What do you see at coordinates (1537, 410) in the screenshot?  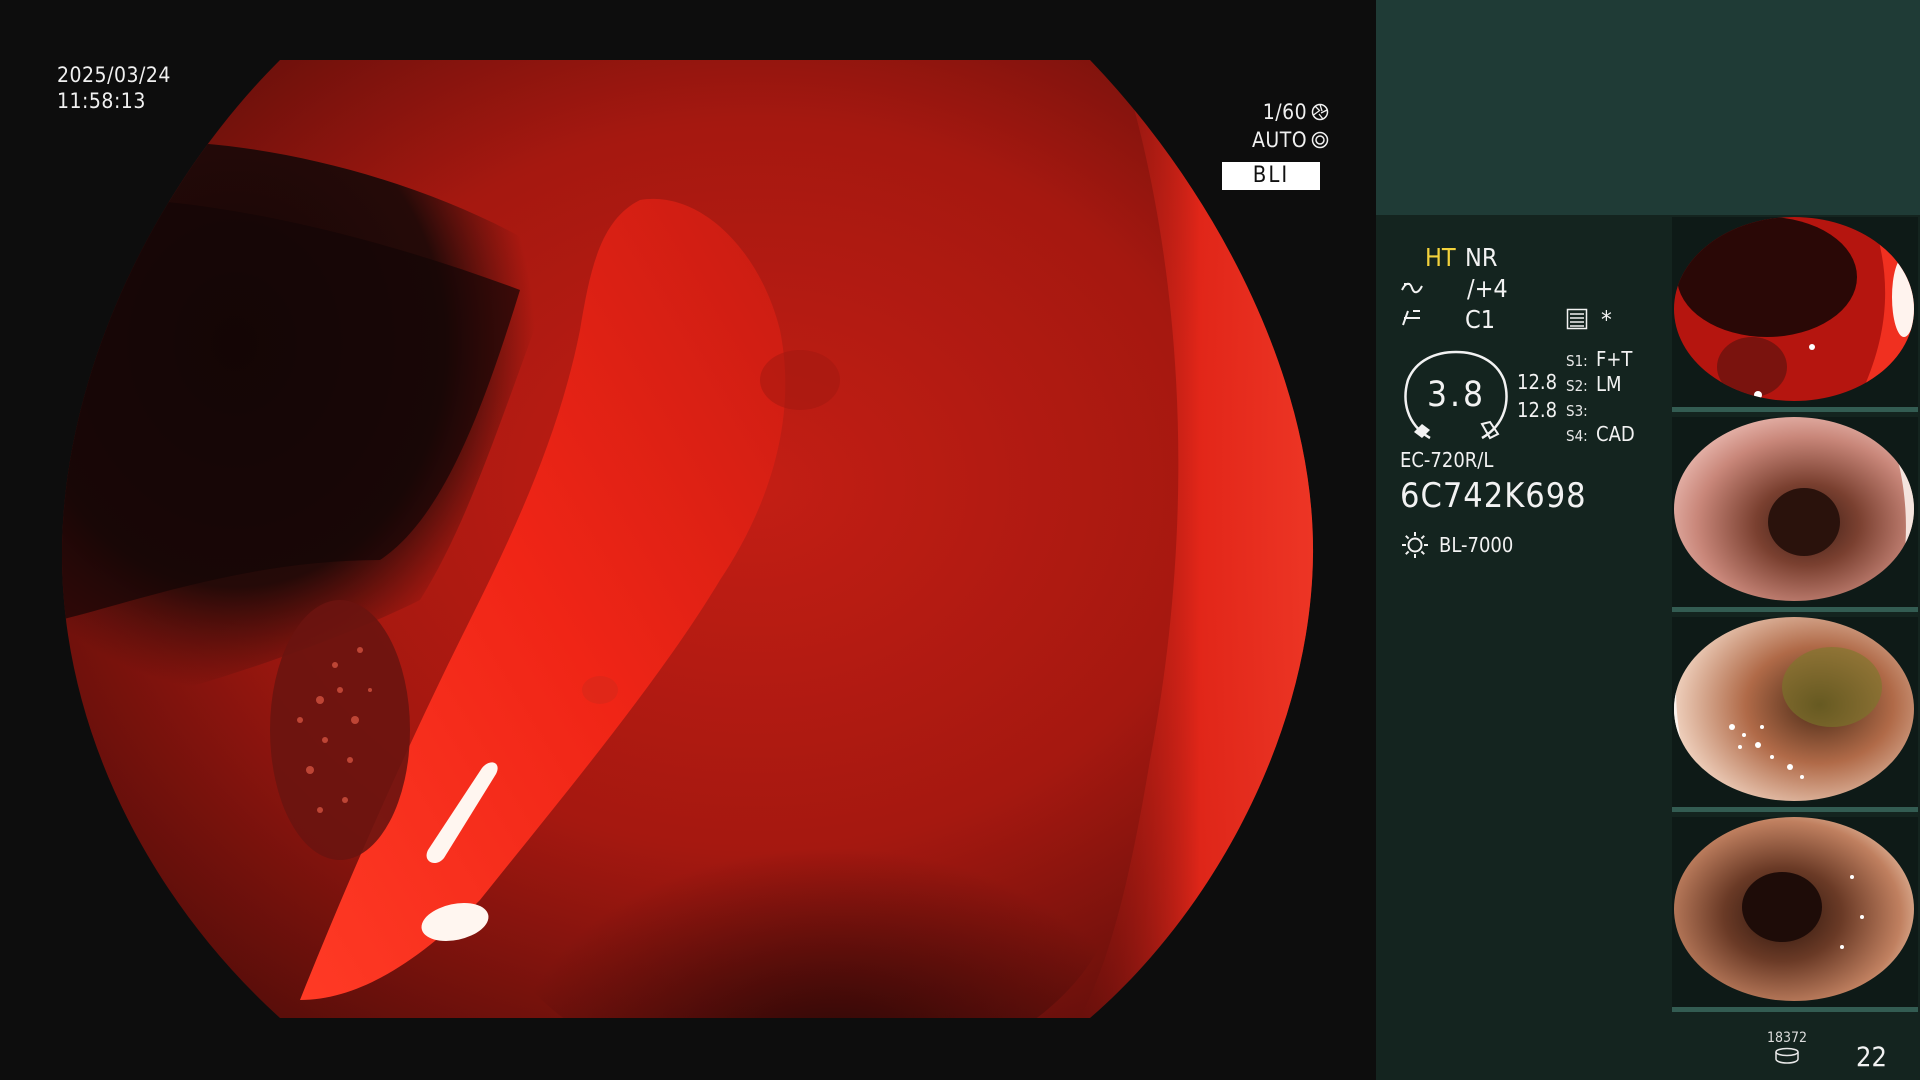 I see `magnification-value-2: 12.8` at bounding box center [1537, 410].